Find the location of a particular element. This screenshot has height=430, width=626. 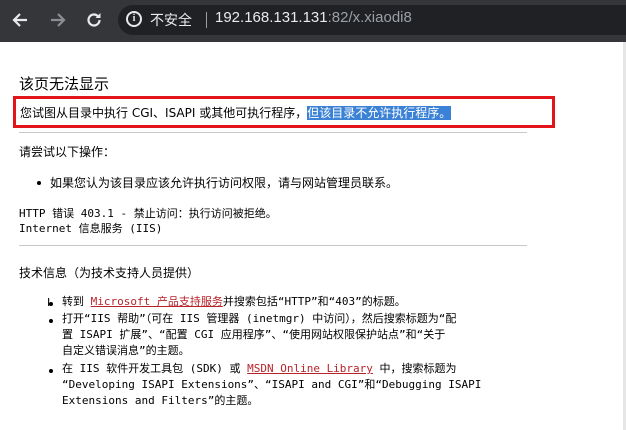

http-error-line: HTTP 错误 403.1 - 禁止访问：执行访问被拒绝。 is located at coordinates (148, 213).